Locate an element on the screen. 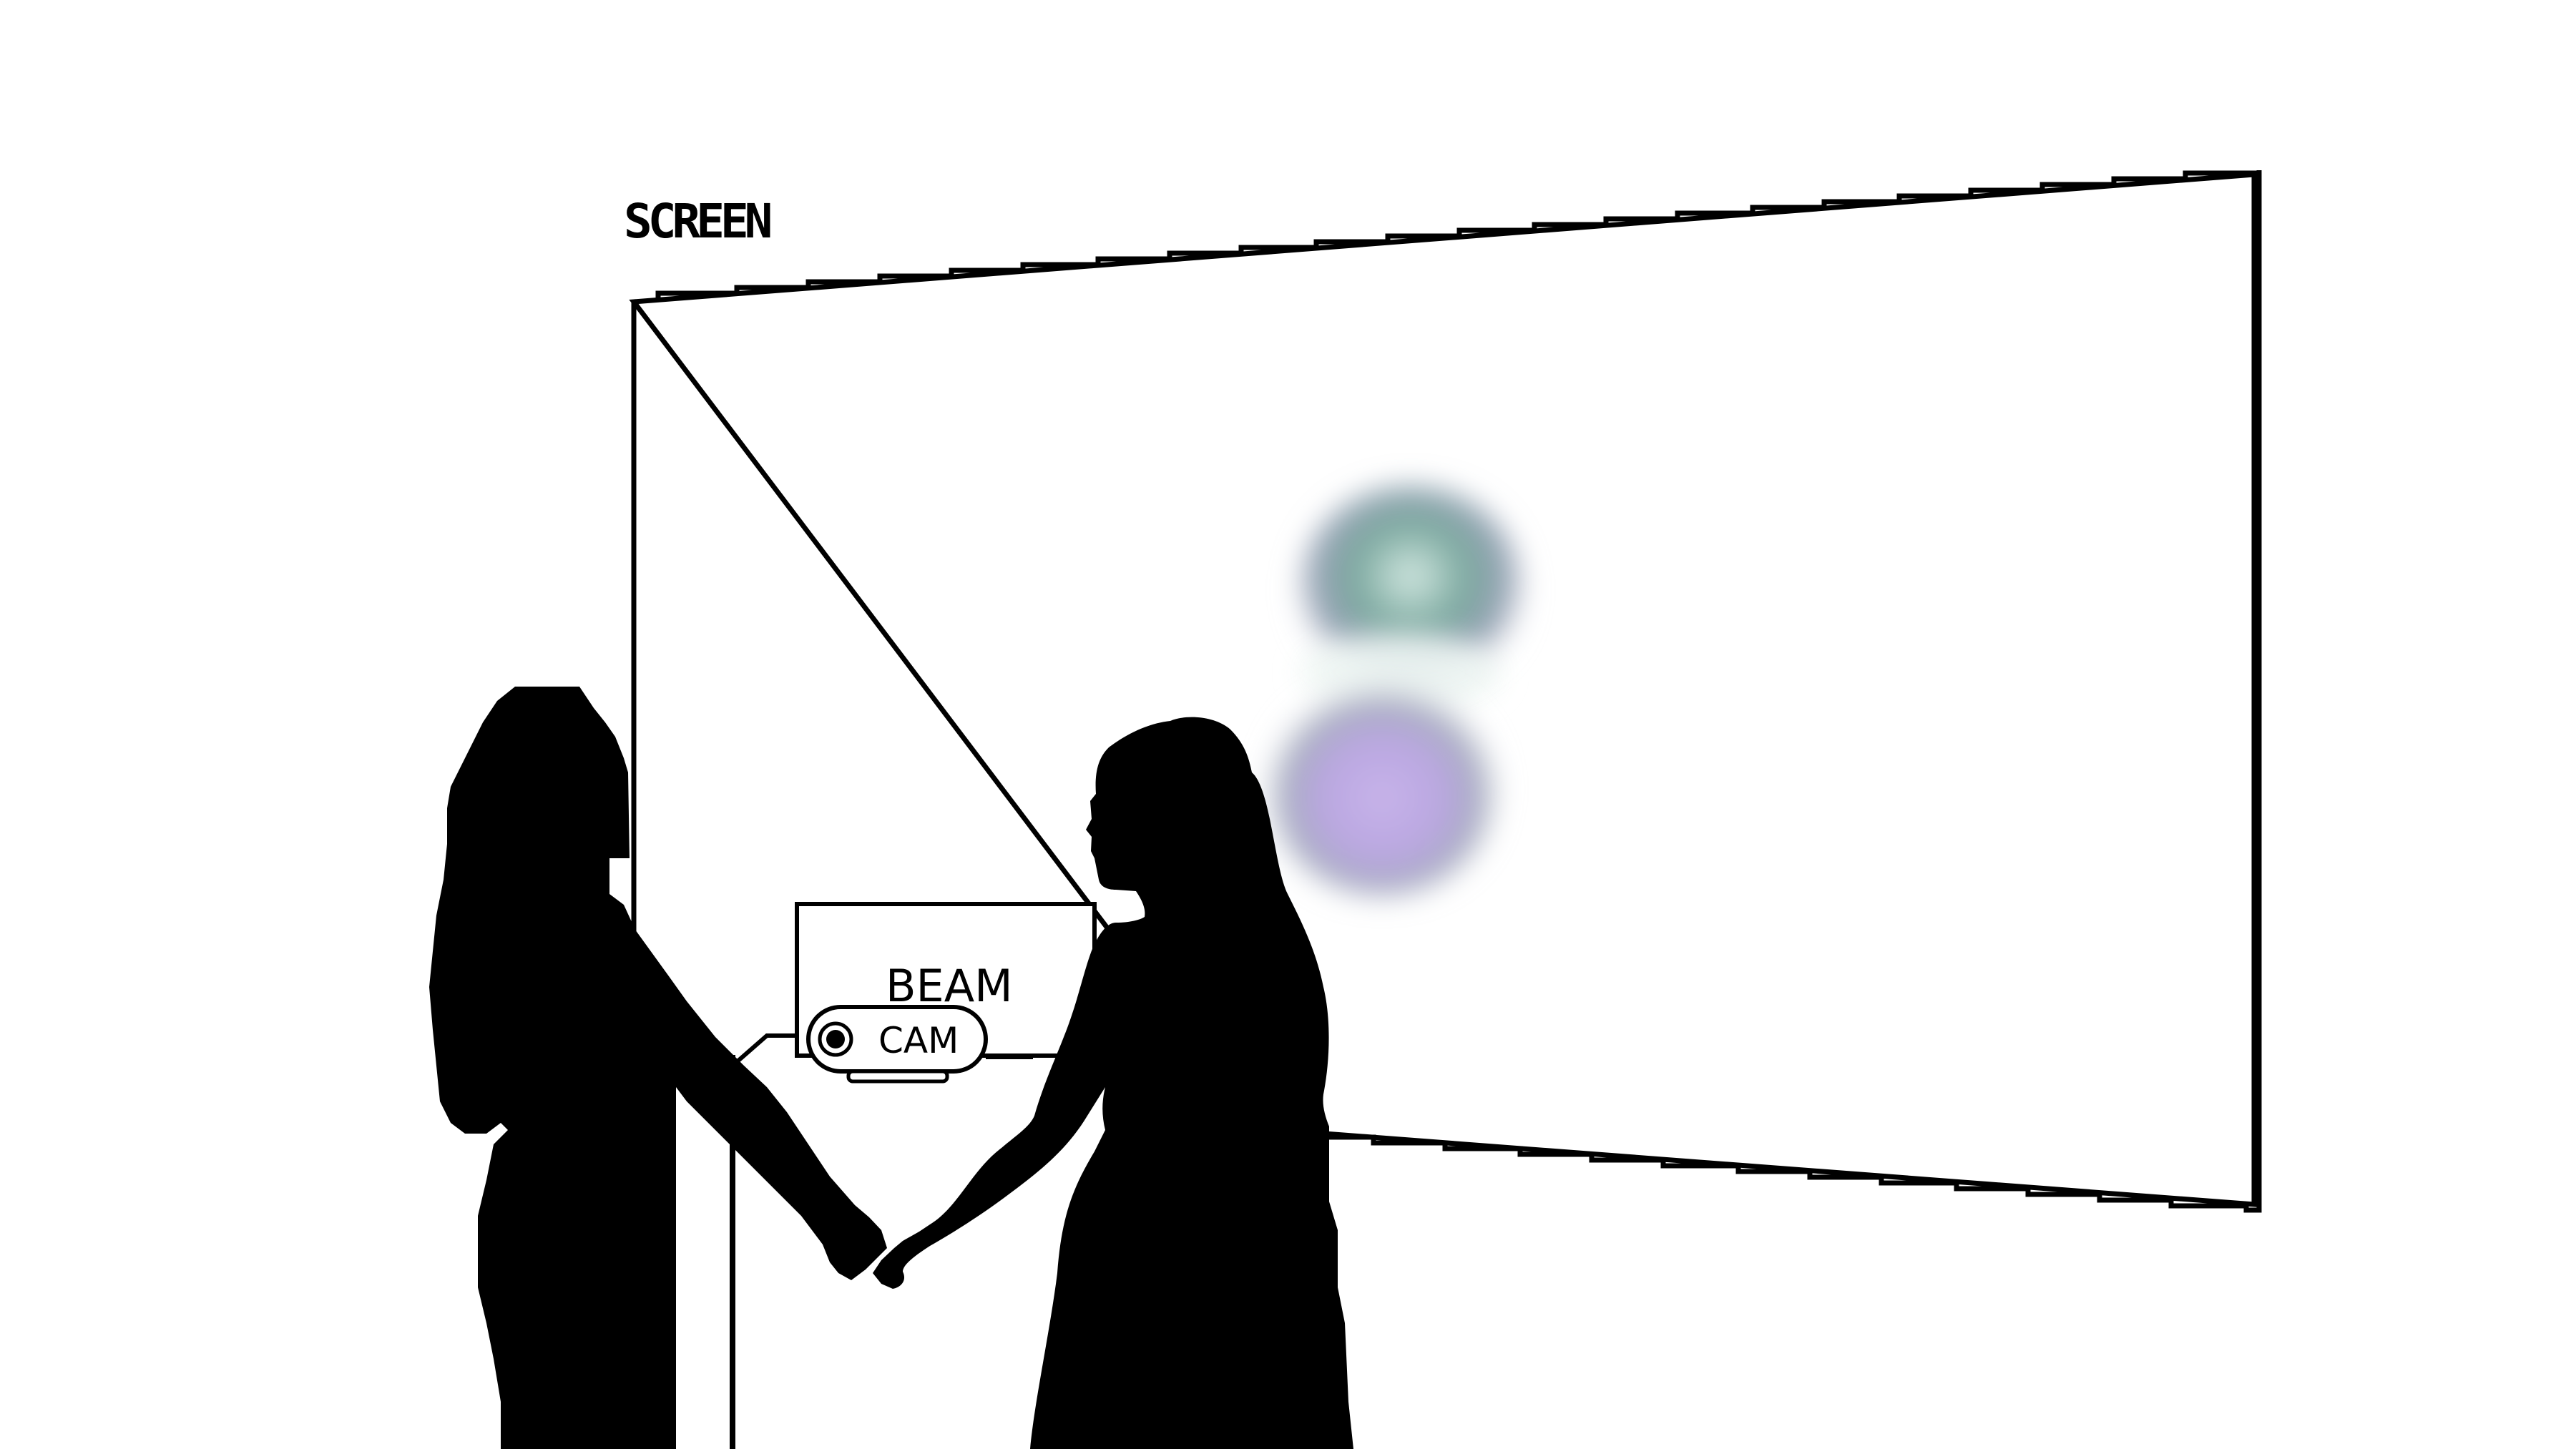  projector-device: BEAM CAM is located at coordinates (914, 993).